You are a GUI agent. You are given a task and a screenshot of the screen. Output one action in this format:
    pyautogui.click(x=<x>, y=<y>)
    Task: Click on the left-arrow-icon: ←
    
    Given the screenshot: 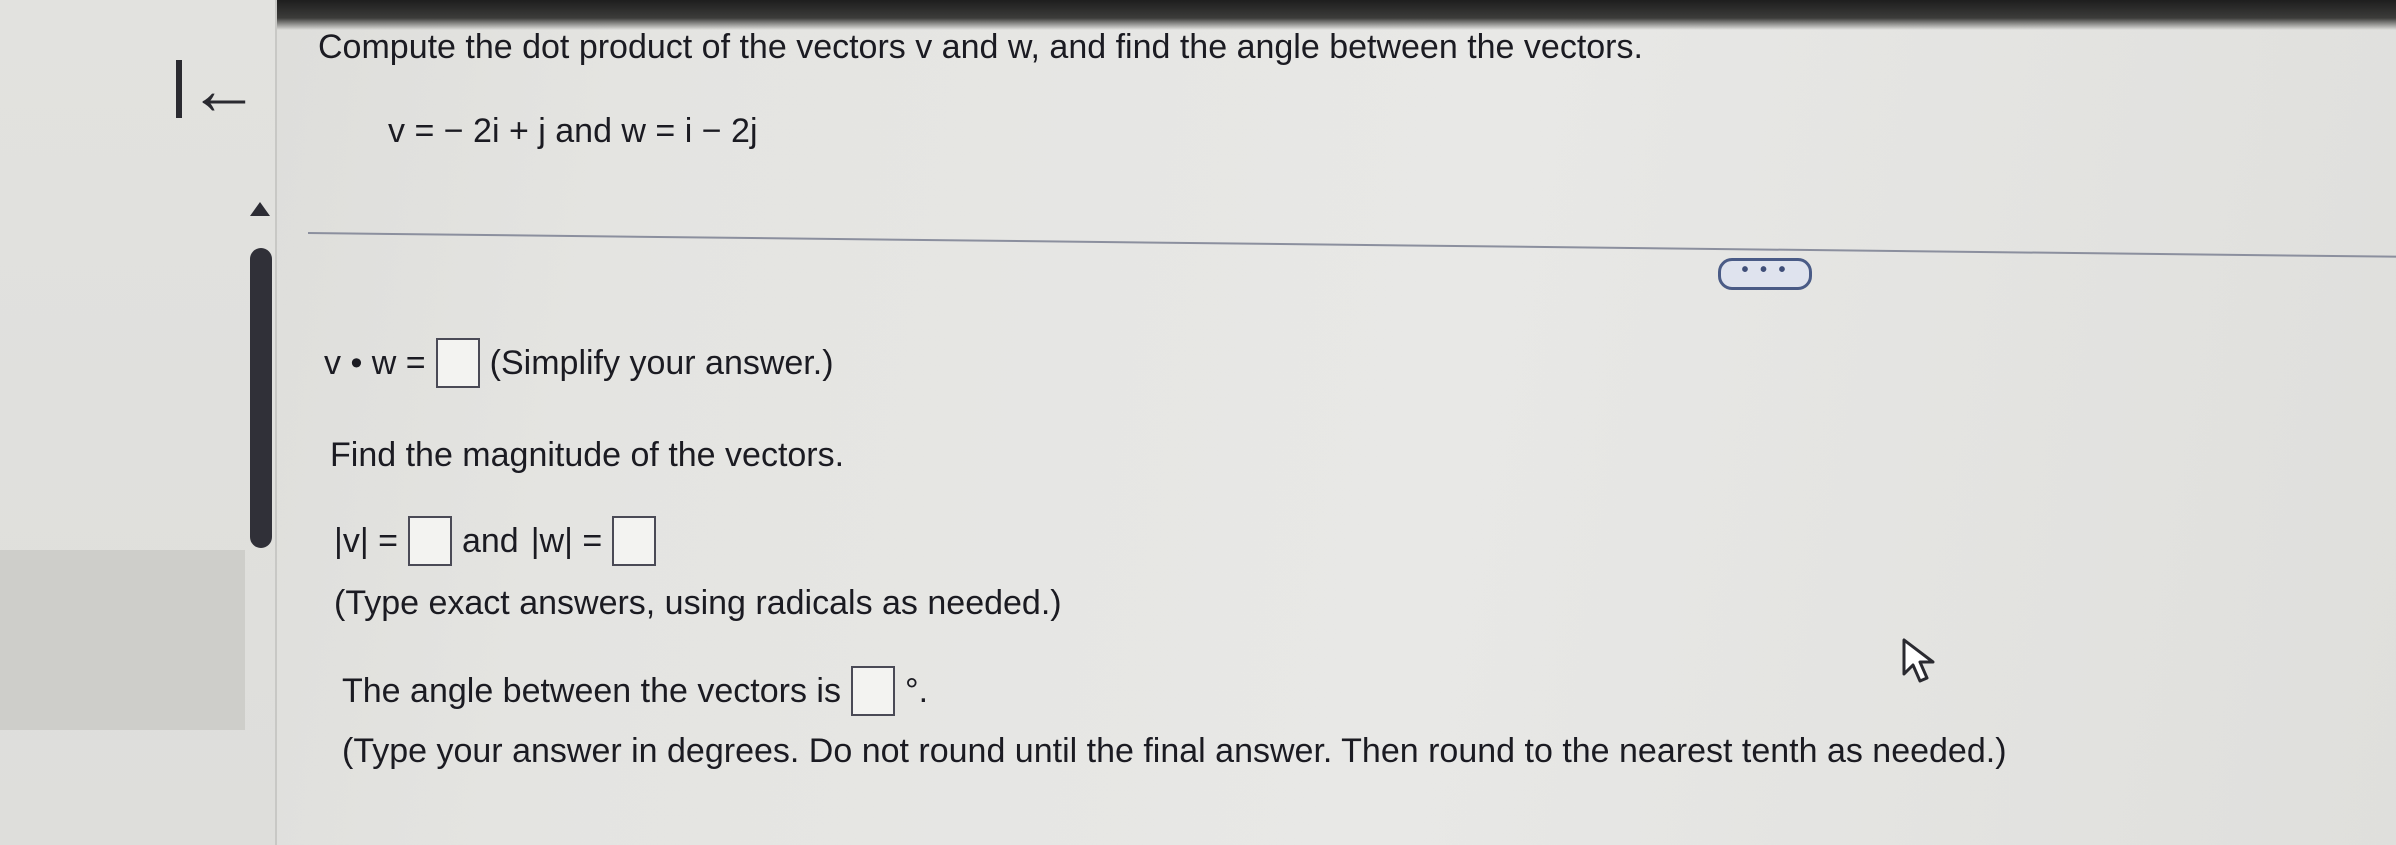 What is the action you would take?
    pyautogui.click(x=224, y=90)
    